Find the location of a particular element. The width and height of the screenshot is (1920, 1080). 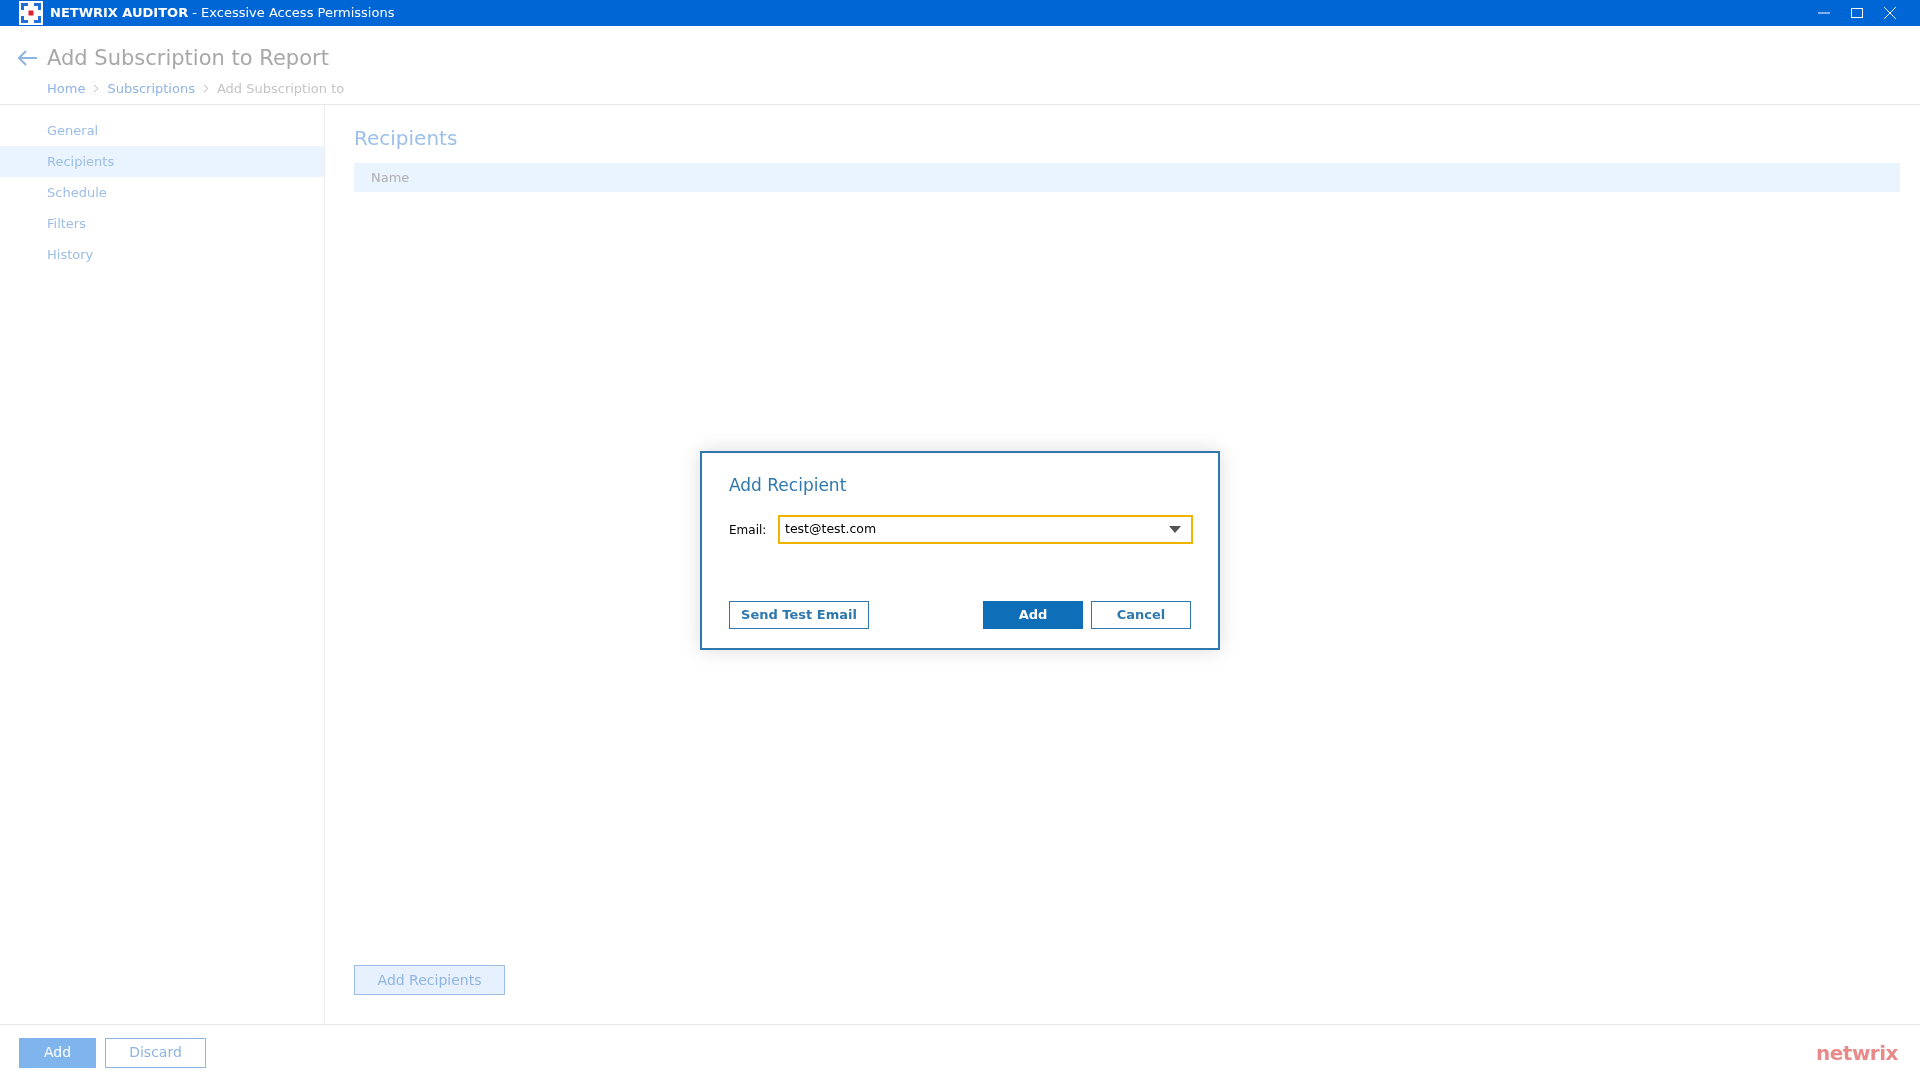

maximize-icon is located at coordinates (1857, 13).